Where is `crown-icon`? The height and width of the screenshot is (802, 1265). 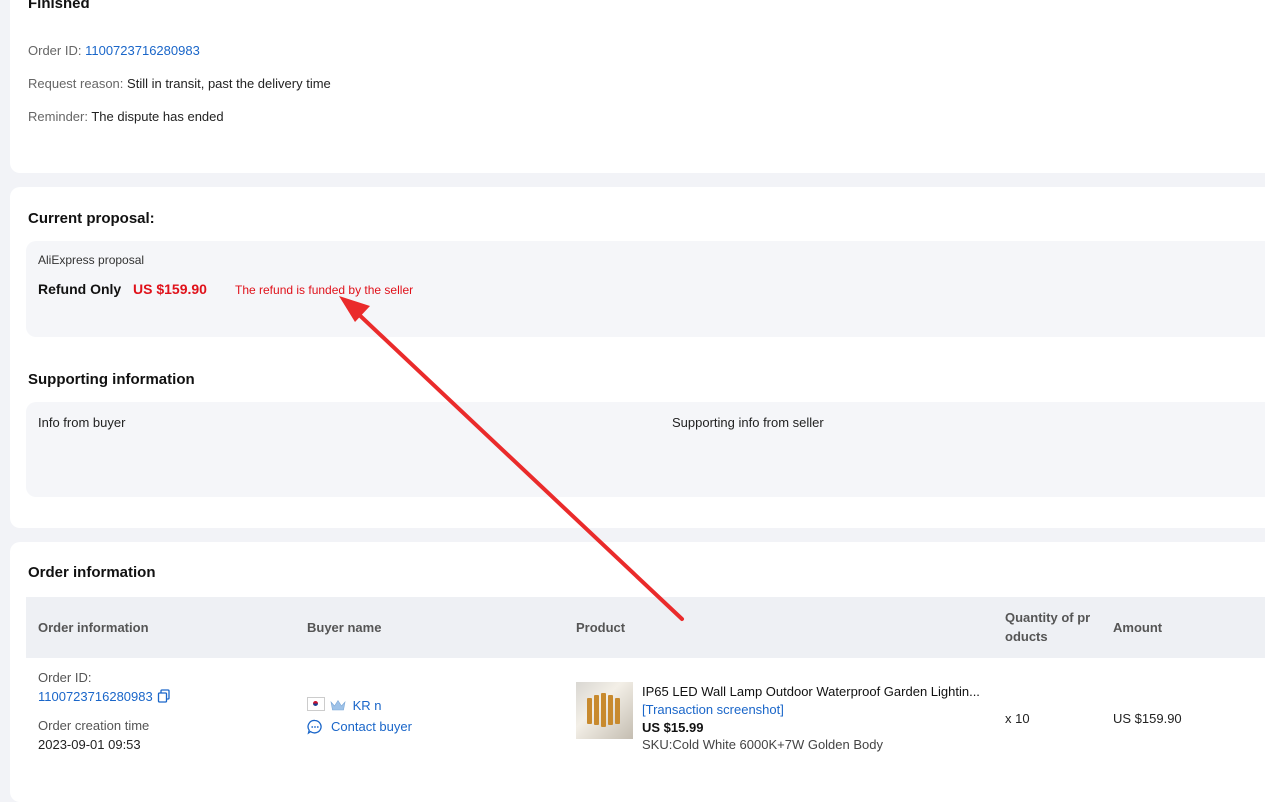
crown-icon is located at coordinates (338, 705).